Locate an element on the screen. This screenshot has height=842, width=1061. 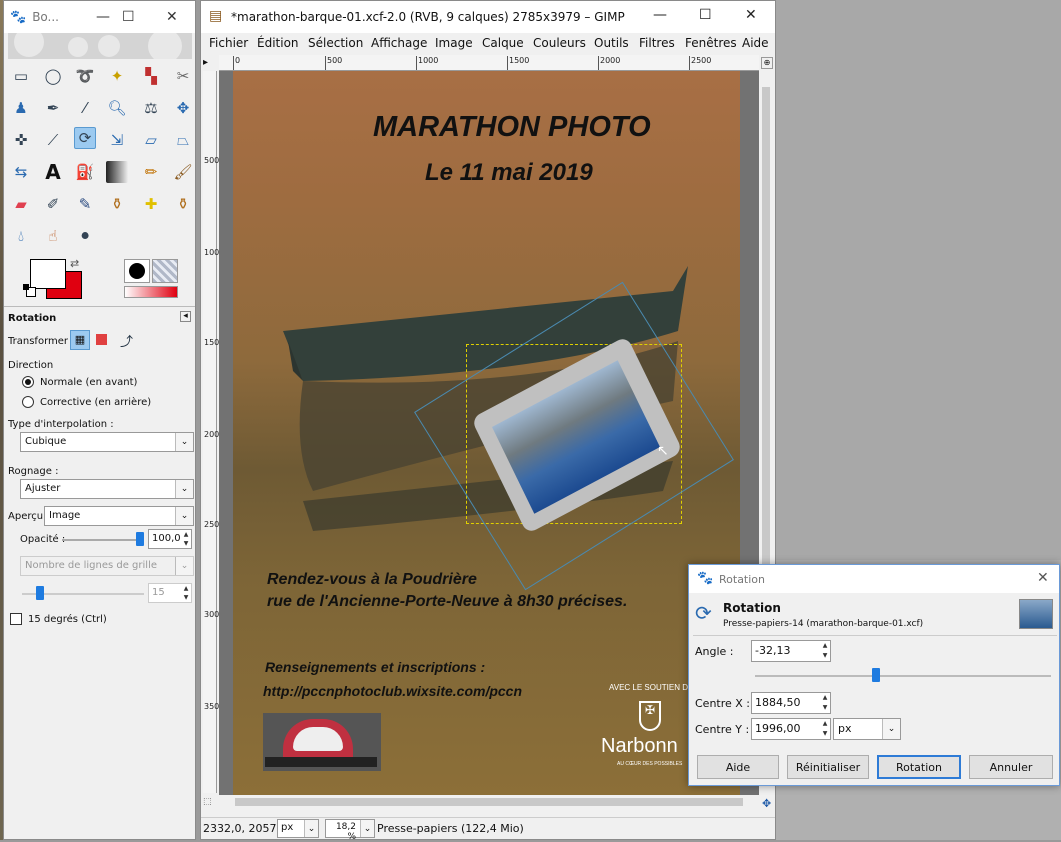
angle-input: -32,13 ▲ ▼ is located at coordinates (791, 651).